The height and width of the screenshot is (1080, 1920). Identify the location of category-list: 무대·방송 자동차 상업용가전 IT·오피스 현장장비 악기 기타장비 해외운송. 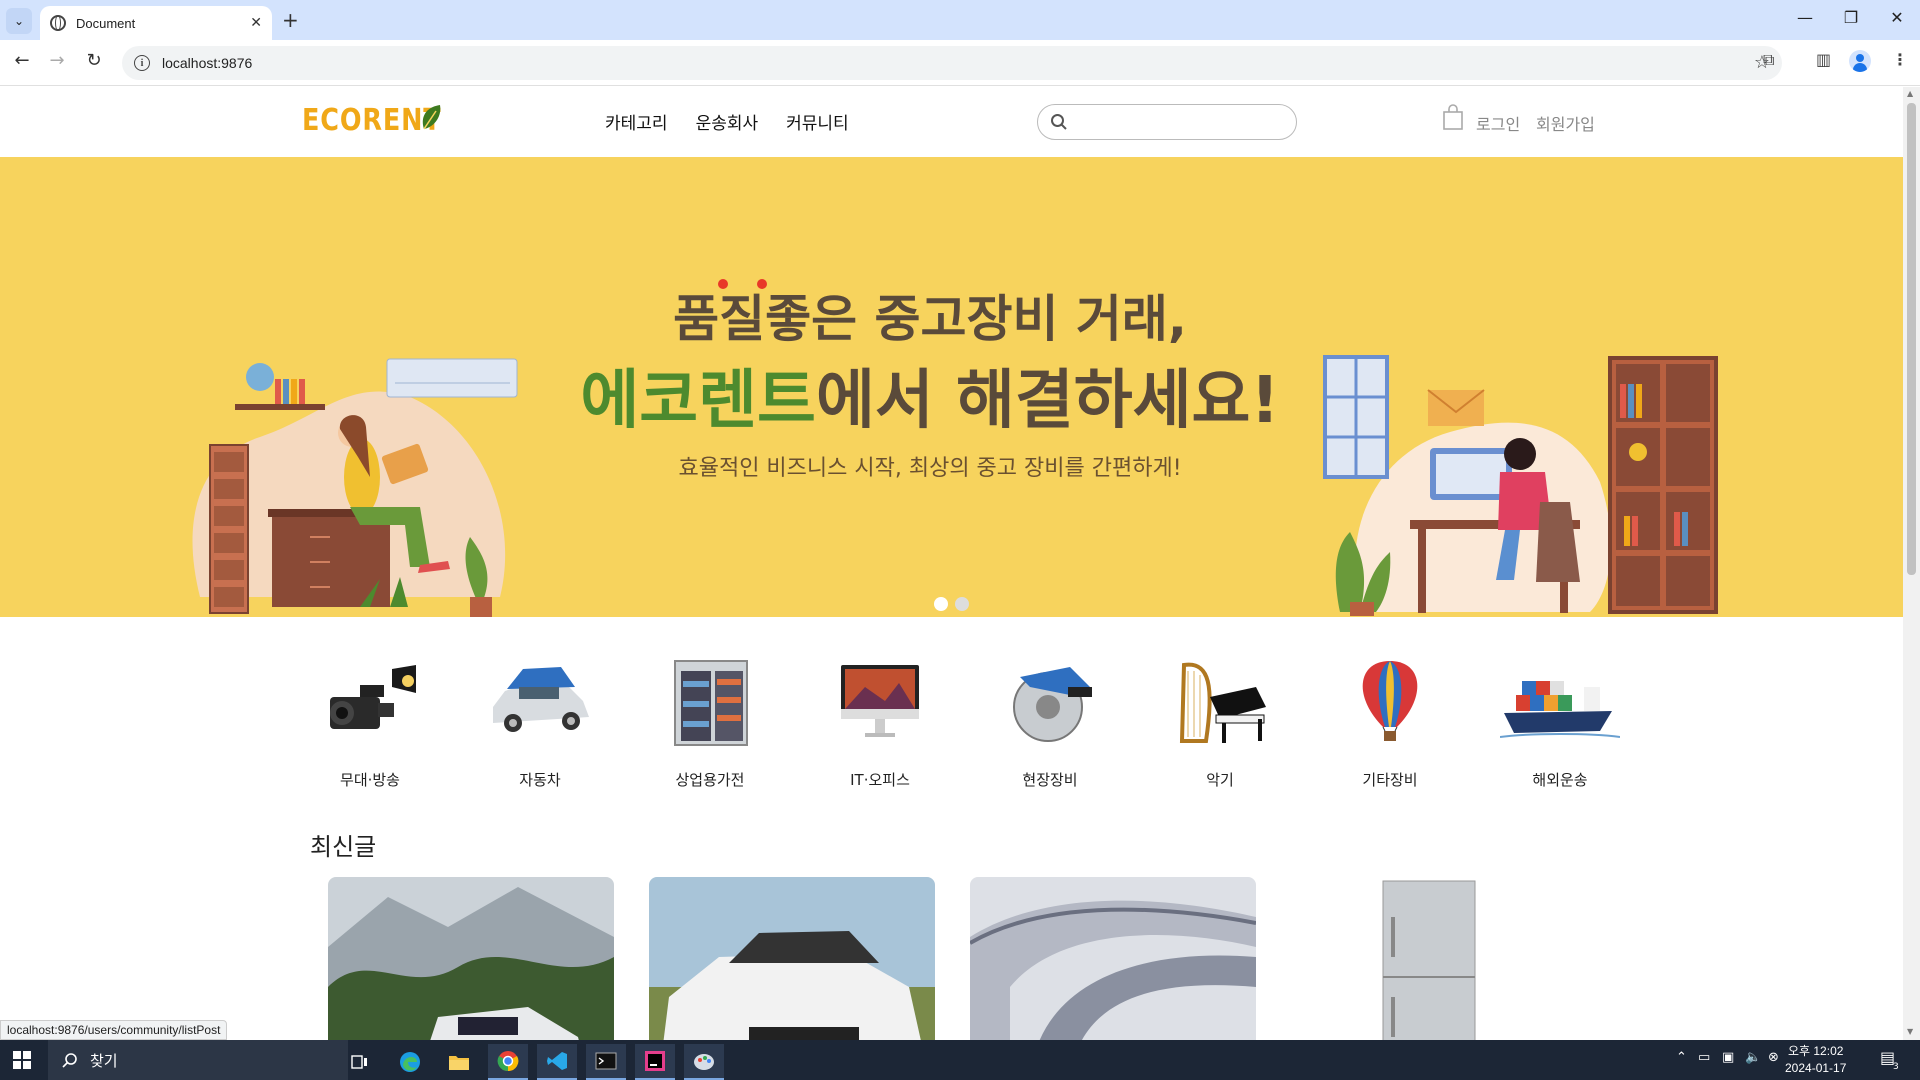
(960, 732).